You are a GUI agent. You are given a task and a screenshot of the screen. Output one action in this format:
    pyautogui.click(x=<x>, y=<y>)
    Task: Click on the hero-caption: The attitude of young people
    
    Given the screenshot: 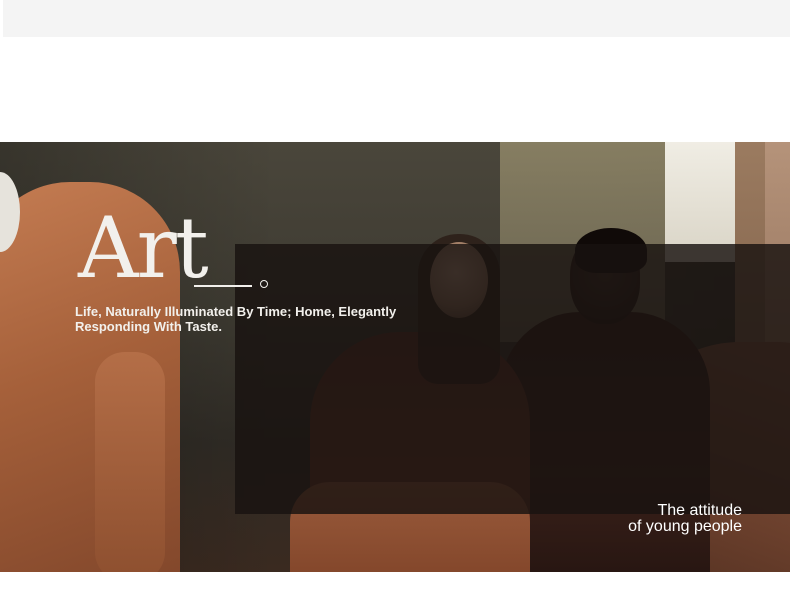 What is the action you would take?
    pyautogui.click(x=685, y=519)
    